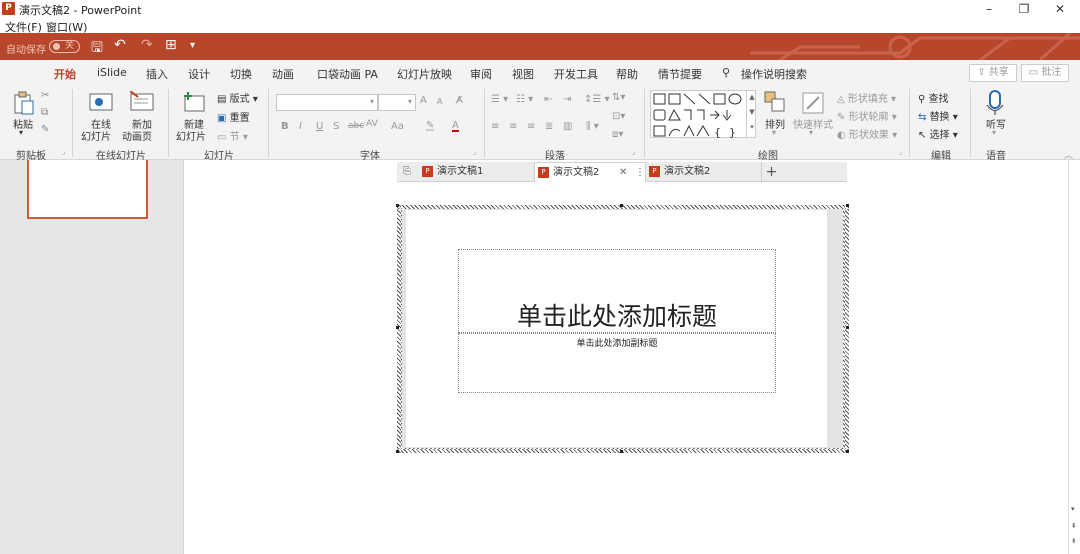  What do you see at coordinates (597, 99) in the screenshot?
I see `line-spacing-icon: ↕☰ ▾` at bounding box center [597, 99].